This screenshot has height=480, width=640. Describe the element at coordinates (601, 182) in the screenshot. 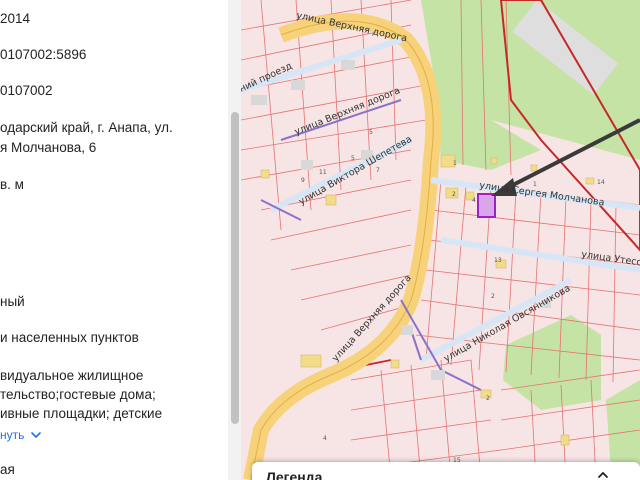

I see `parcel-number: 14` at that location.